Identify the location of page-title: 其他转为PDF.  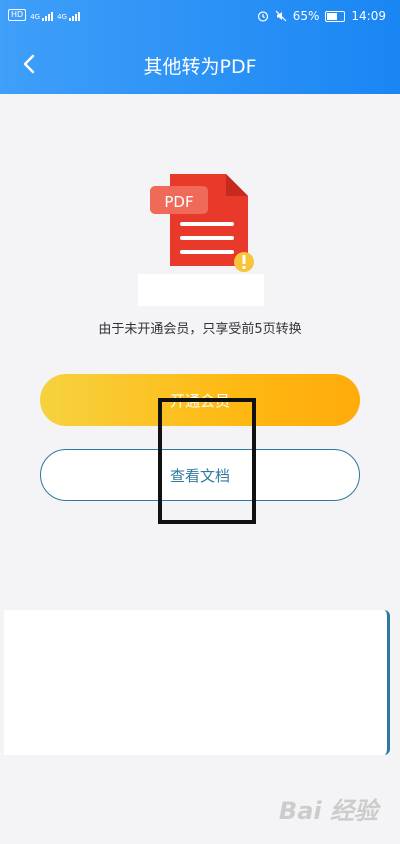
(200, 67).